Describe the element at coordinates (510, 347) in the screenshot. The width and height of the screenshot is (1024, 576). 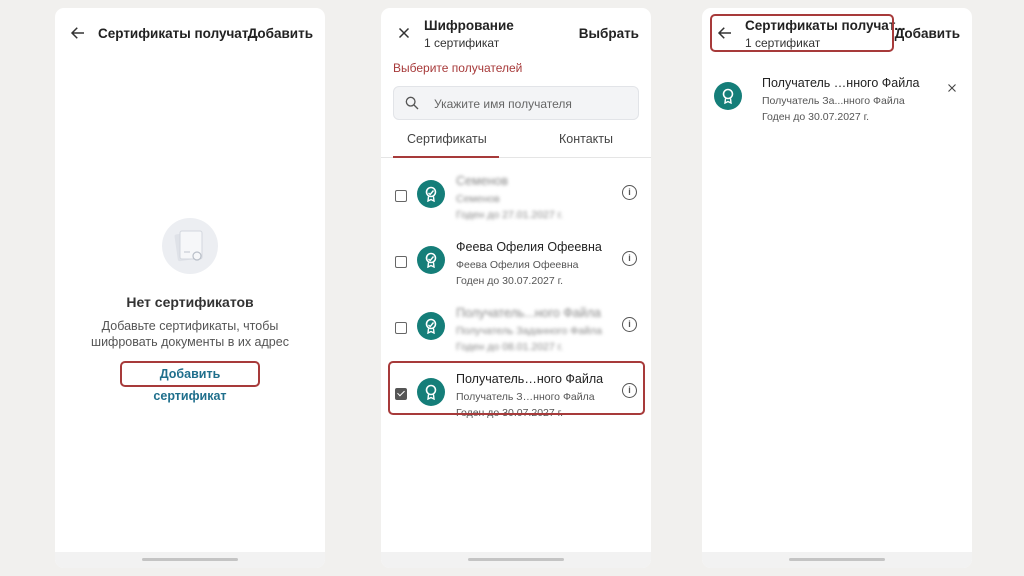
I see `certificate-expiry: Годен до 08.01.2027 г.` at that location.